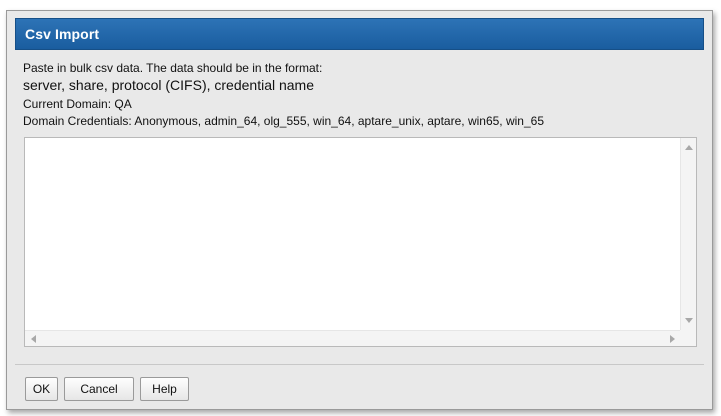 The width and height of the screenshot is (721, 416). I want to click on vertical-scrollbar, so click(688, 234).